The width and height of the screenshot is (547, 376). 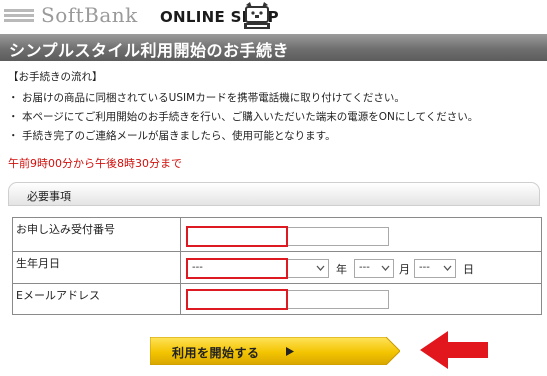 What do you see at coordinates (374, 268) in the screenshot?
I see `birth-month-select: ---` at bounding box center [374, 268].